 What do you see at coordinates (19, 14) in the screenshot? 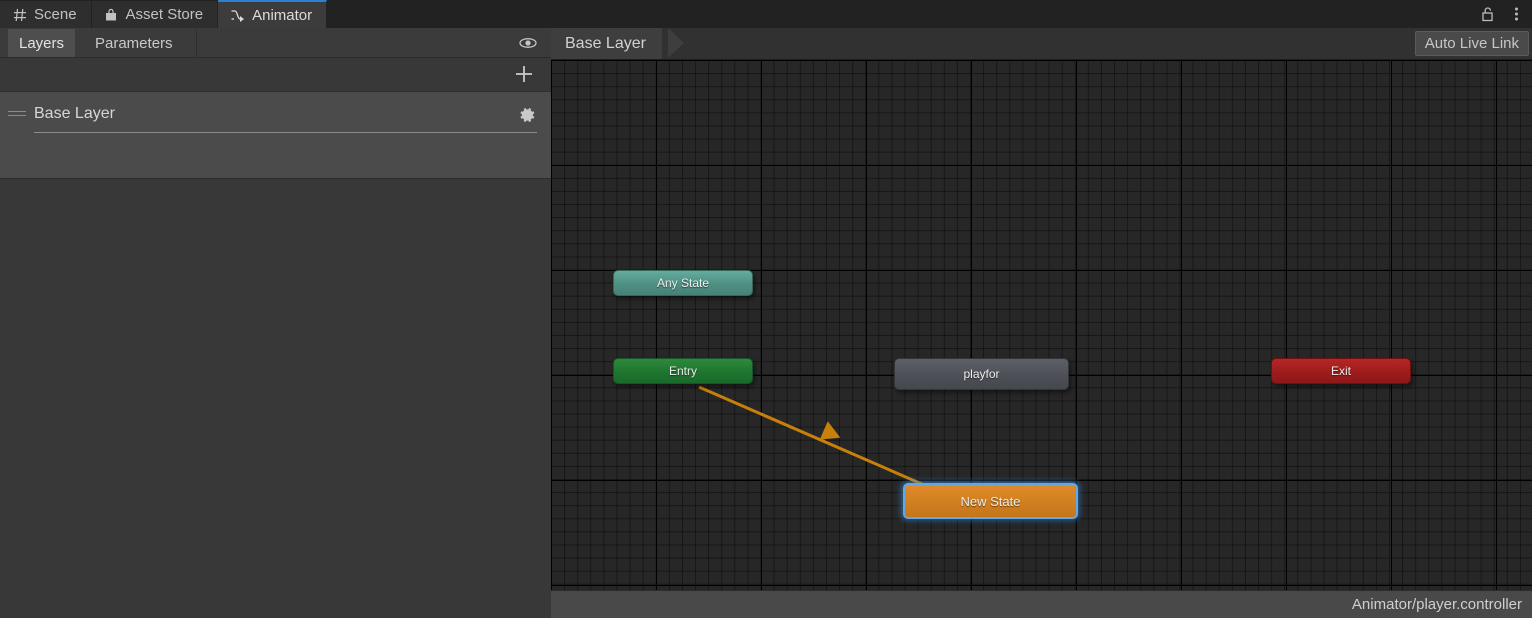
I see `grid-icon` at bounding box center [19, 14].